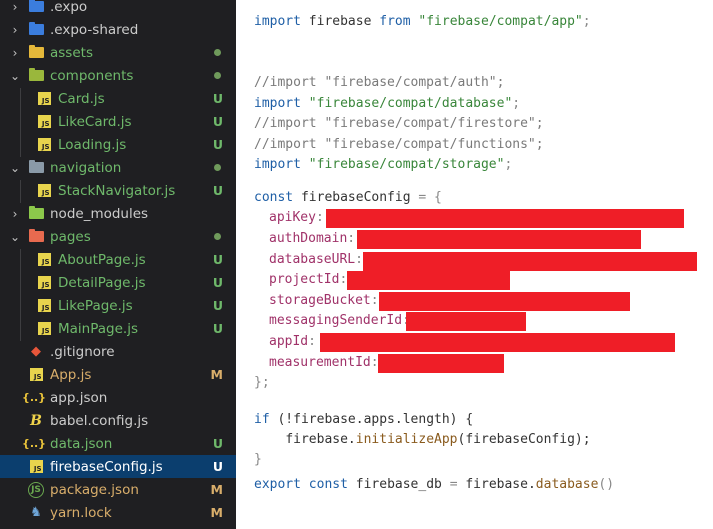 This screenshot has height=529, width=713. I want to click on node-modules-folder-row: › node_modules, so click(118, 213).